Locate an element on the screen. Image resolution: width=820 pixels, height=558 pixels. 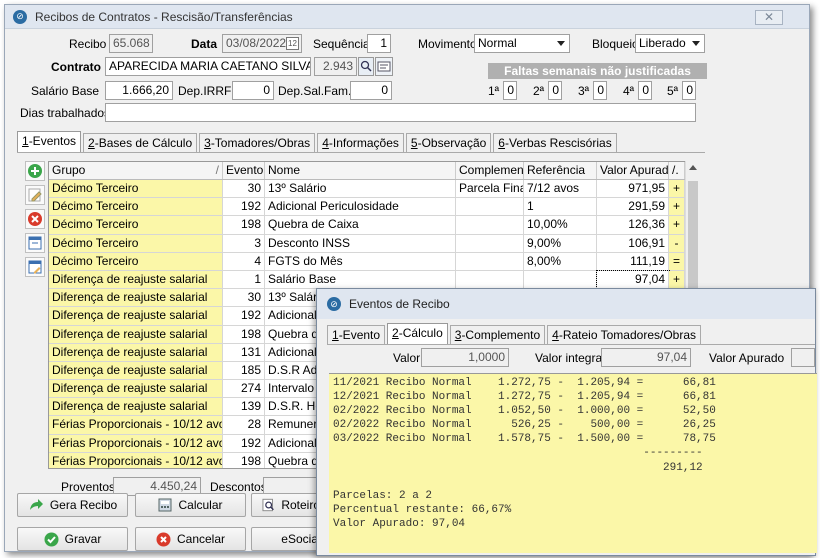
esocial-button: eSocia is located at coordinates (286, 539).